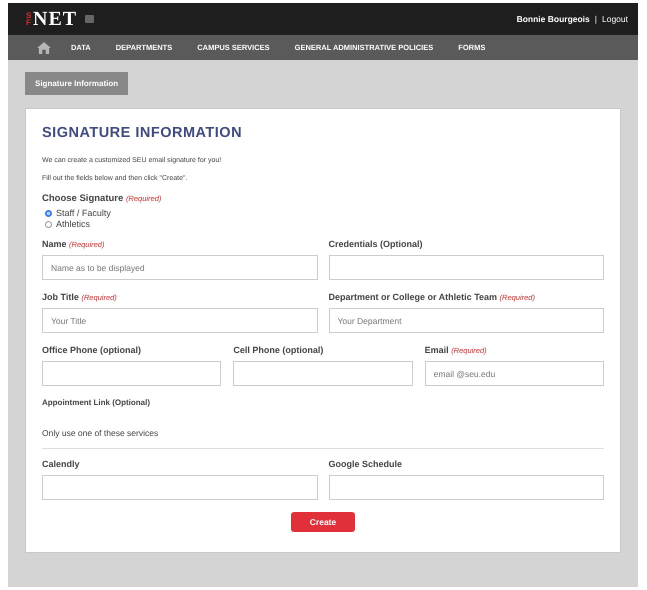 The image size is (647, 590). I want to click on create-button: Create, so click(323, 522).